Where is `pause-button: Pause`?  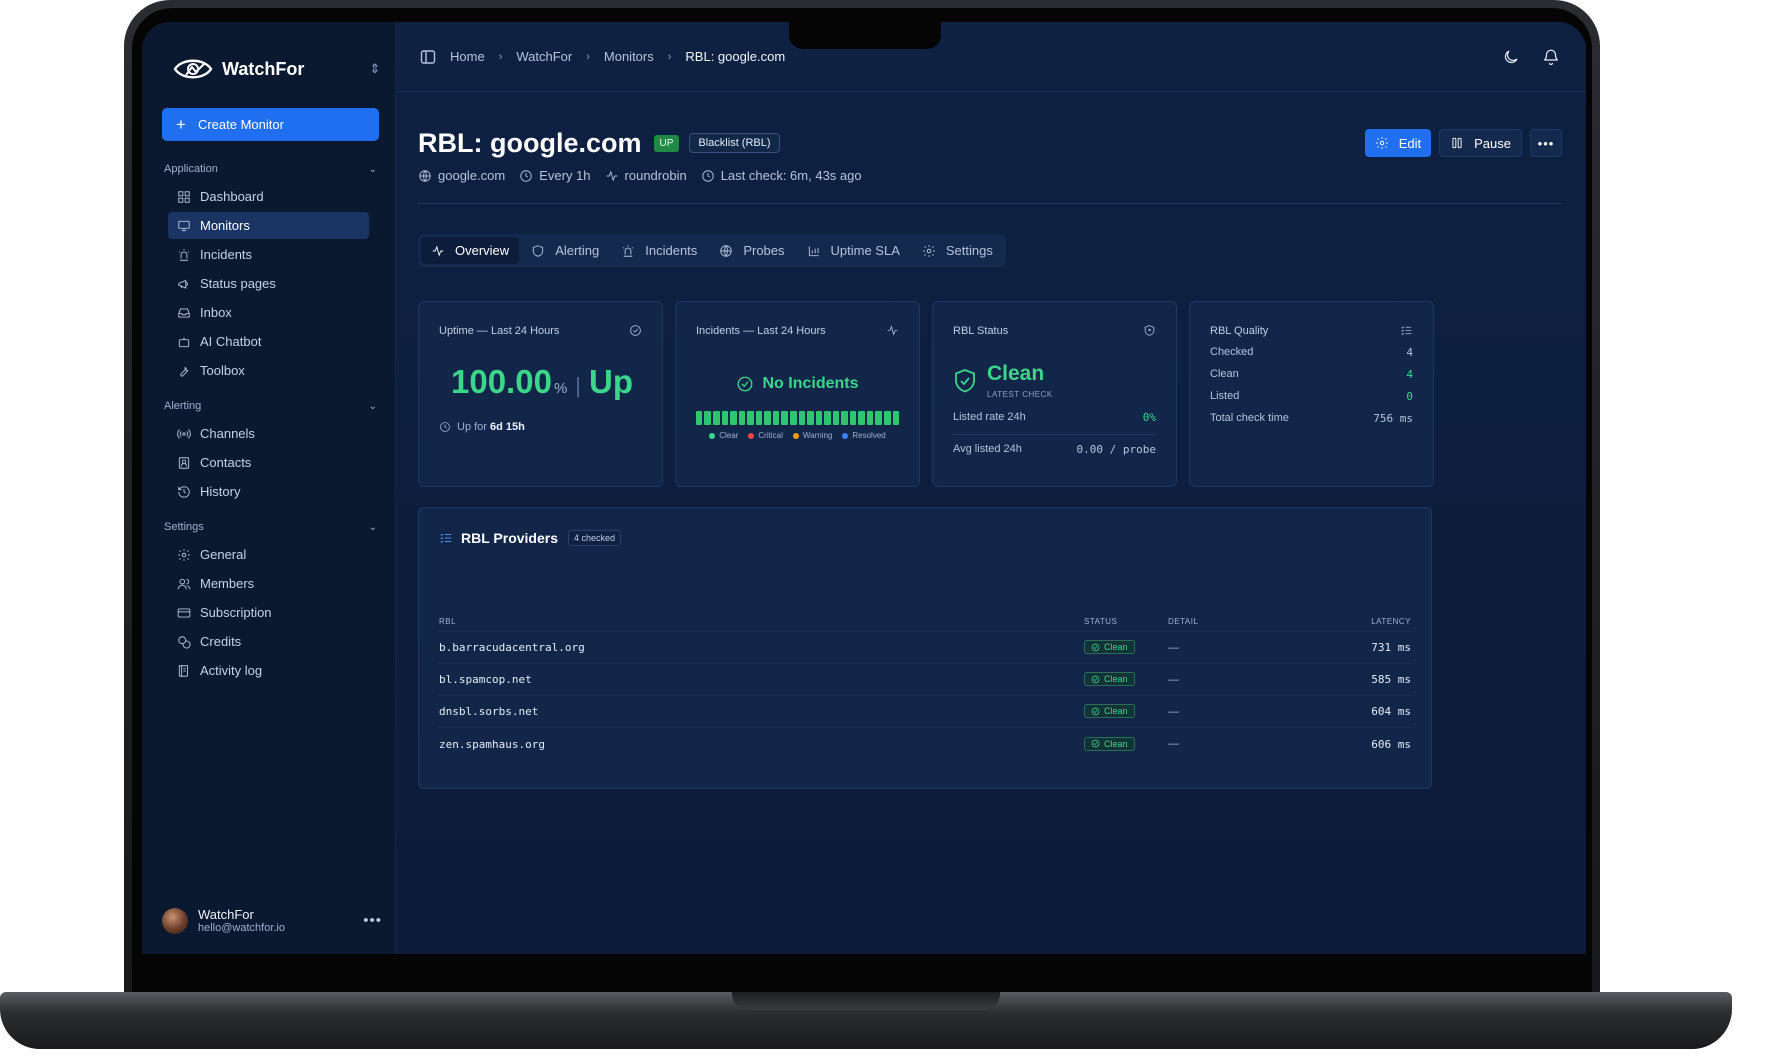
pause-button: Pause is located at coordinates (1480, 143).